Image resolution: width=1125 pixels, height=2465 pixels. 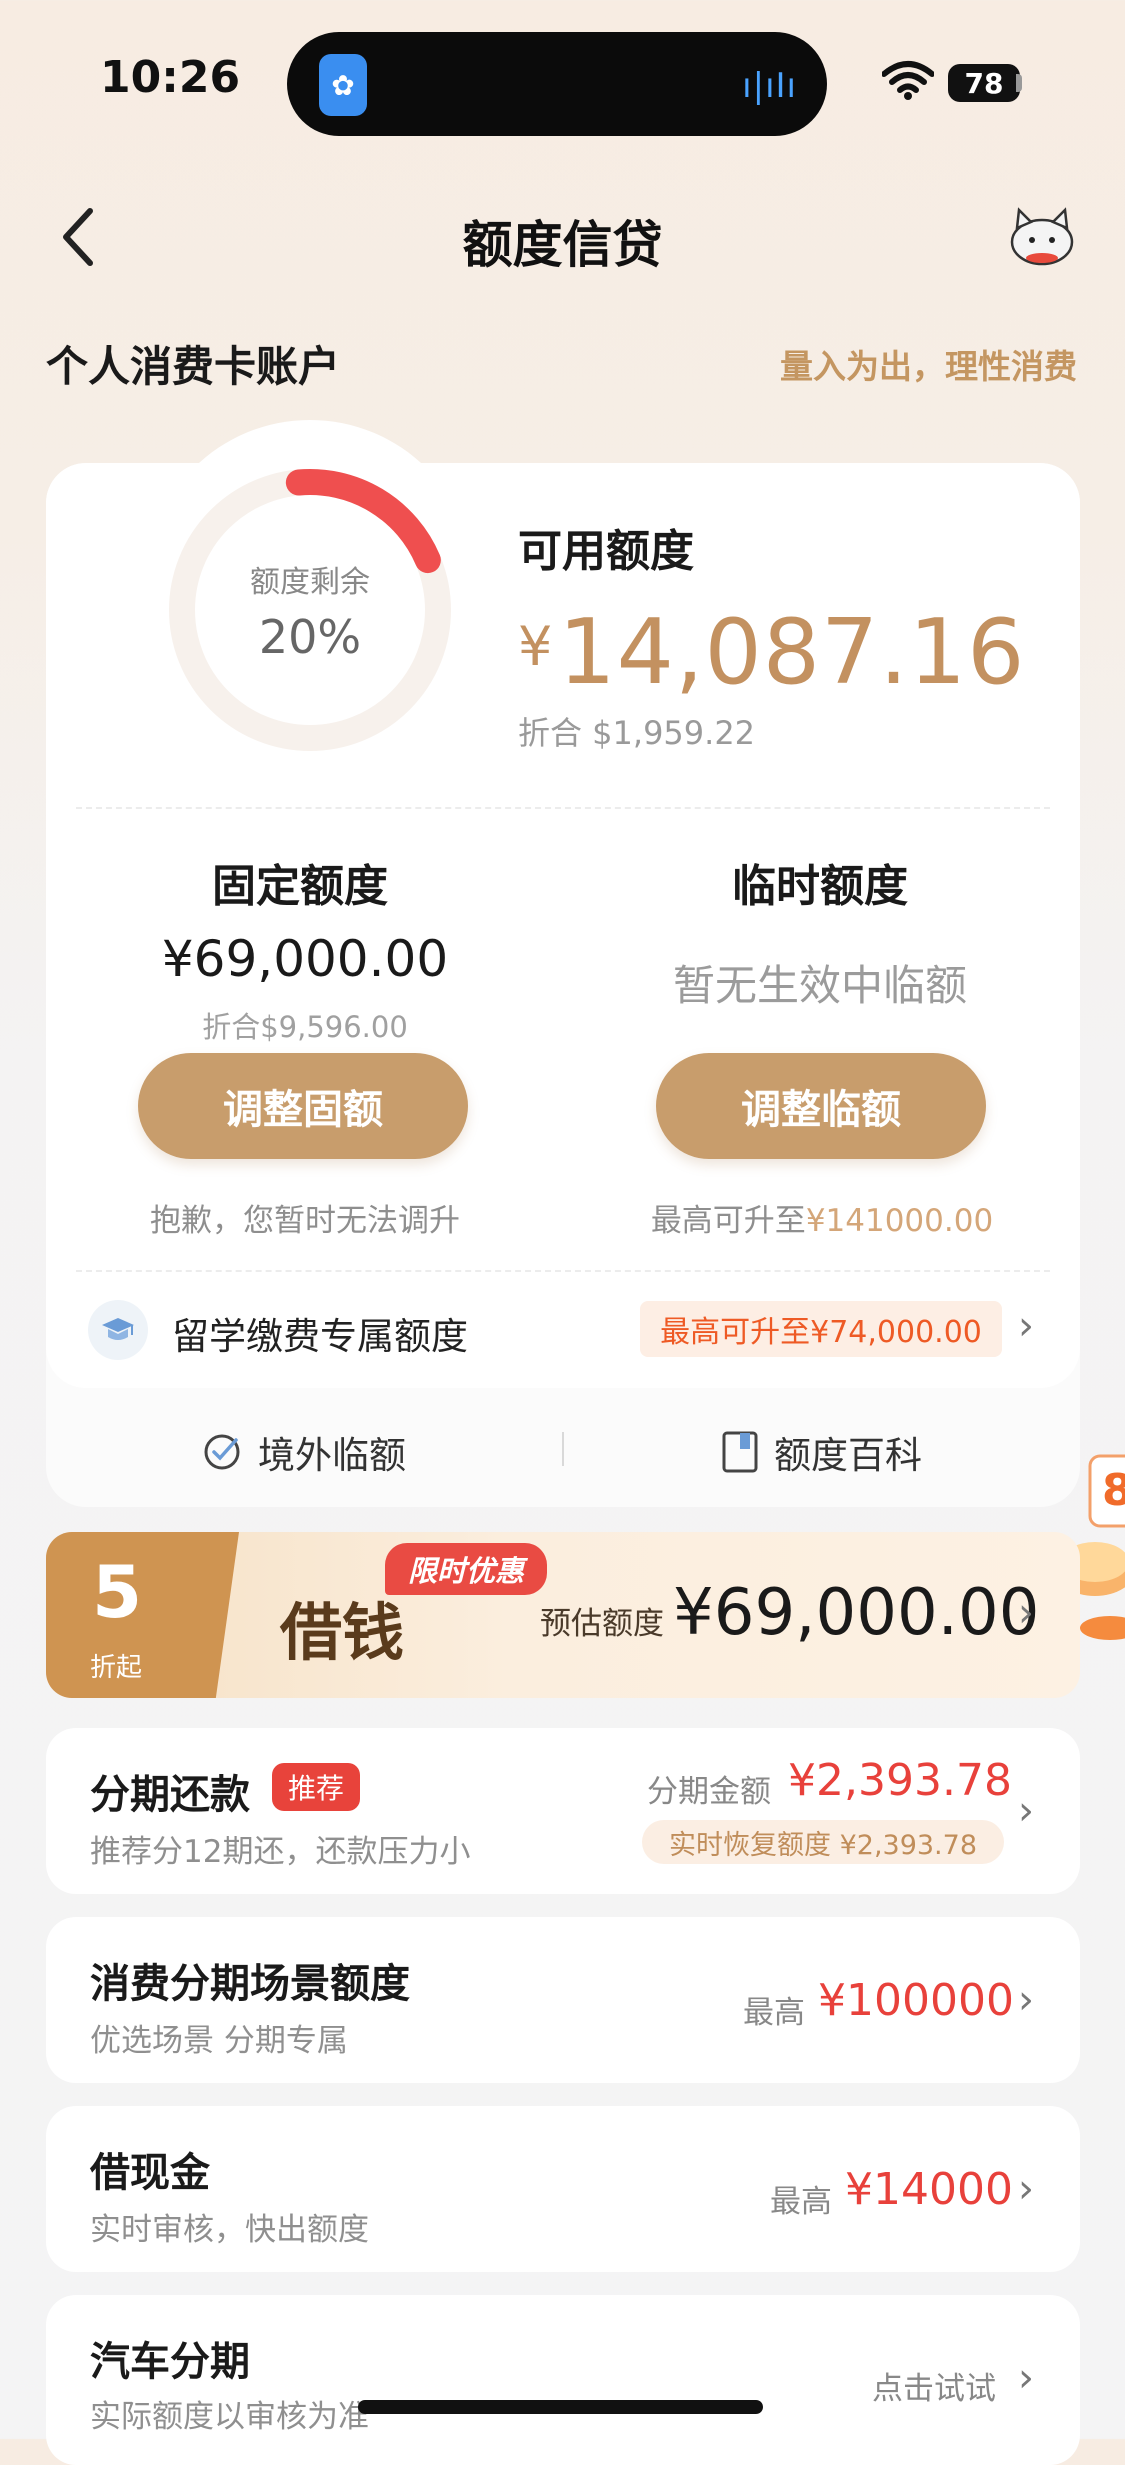 What do you see at coordinates (769, 86) in the screenshot?
I see `audio-wave-icon: ı|ıIı` at bounding box center [769, 86].